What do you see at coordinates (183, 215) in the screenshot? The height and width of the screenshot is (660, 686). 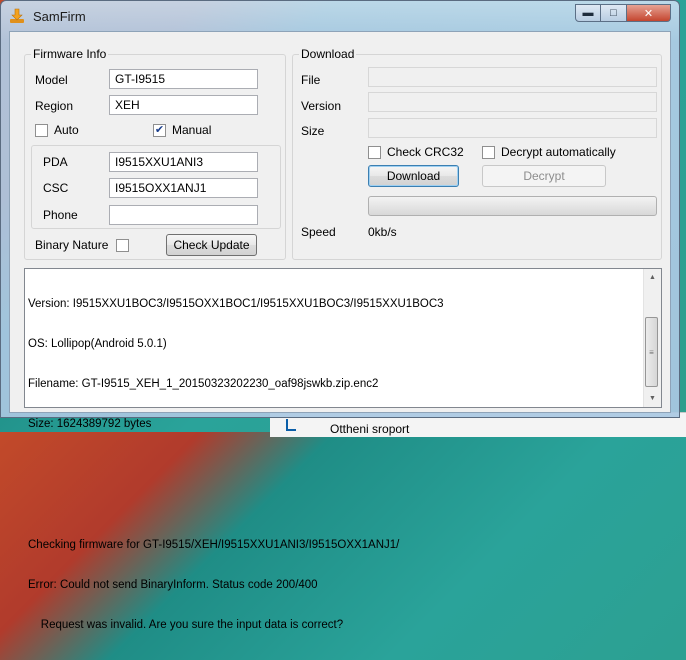 I see `phone-field` at bounding box center [183, 215].